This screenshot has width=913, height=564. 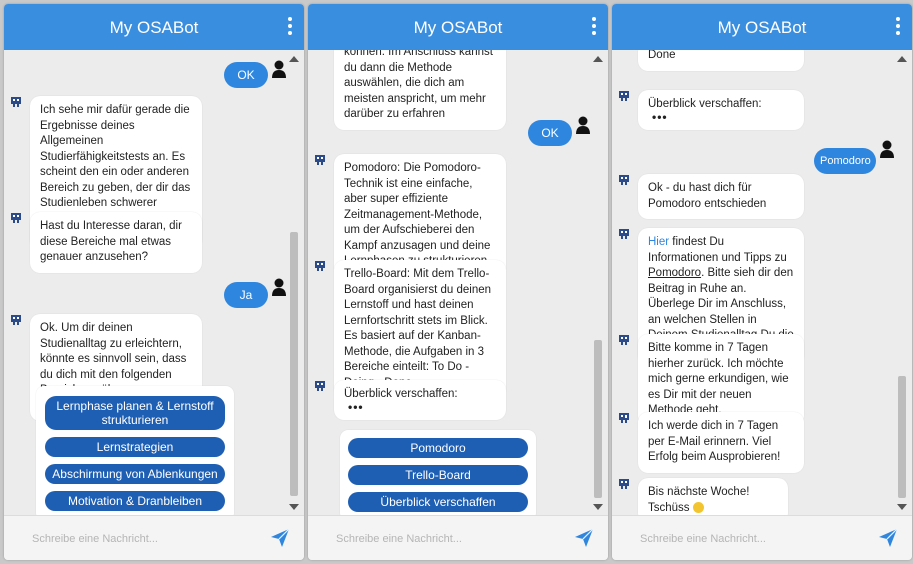 What do you see at coordinates (845, 161) in the screenshot?
I see `user-message: Pomodoro` at bounding box center [845, 161].